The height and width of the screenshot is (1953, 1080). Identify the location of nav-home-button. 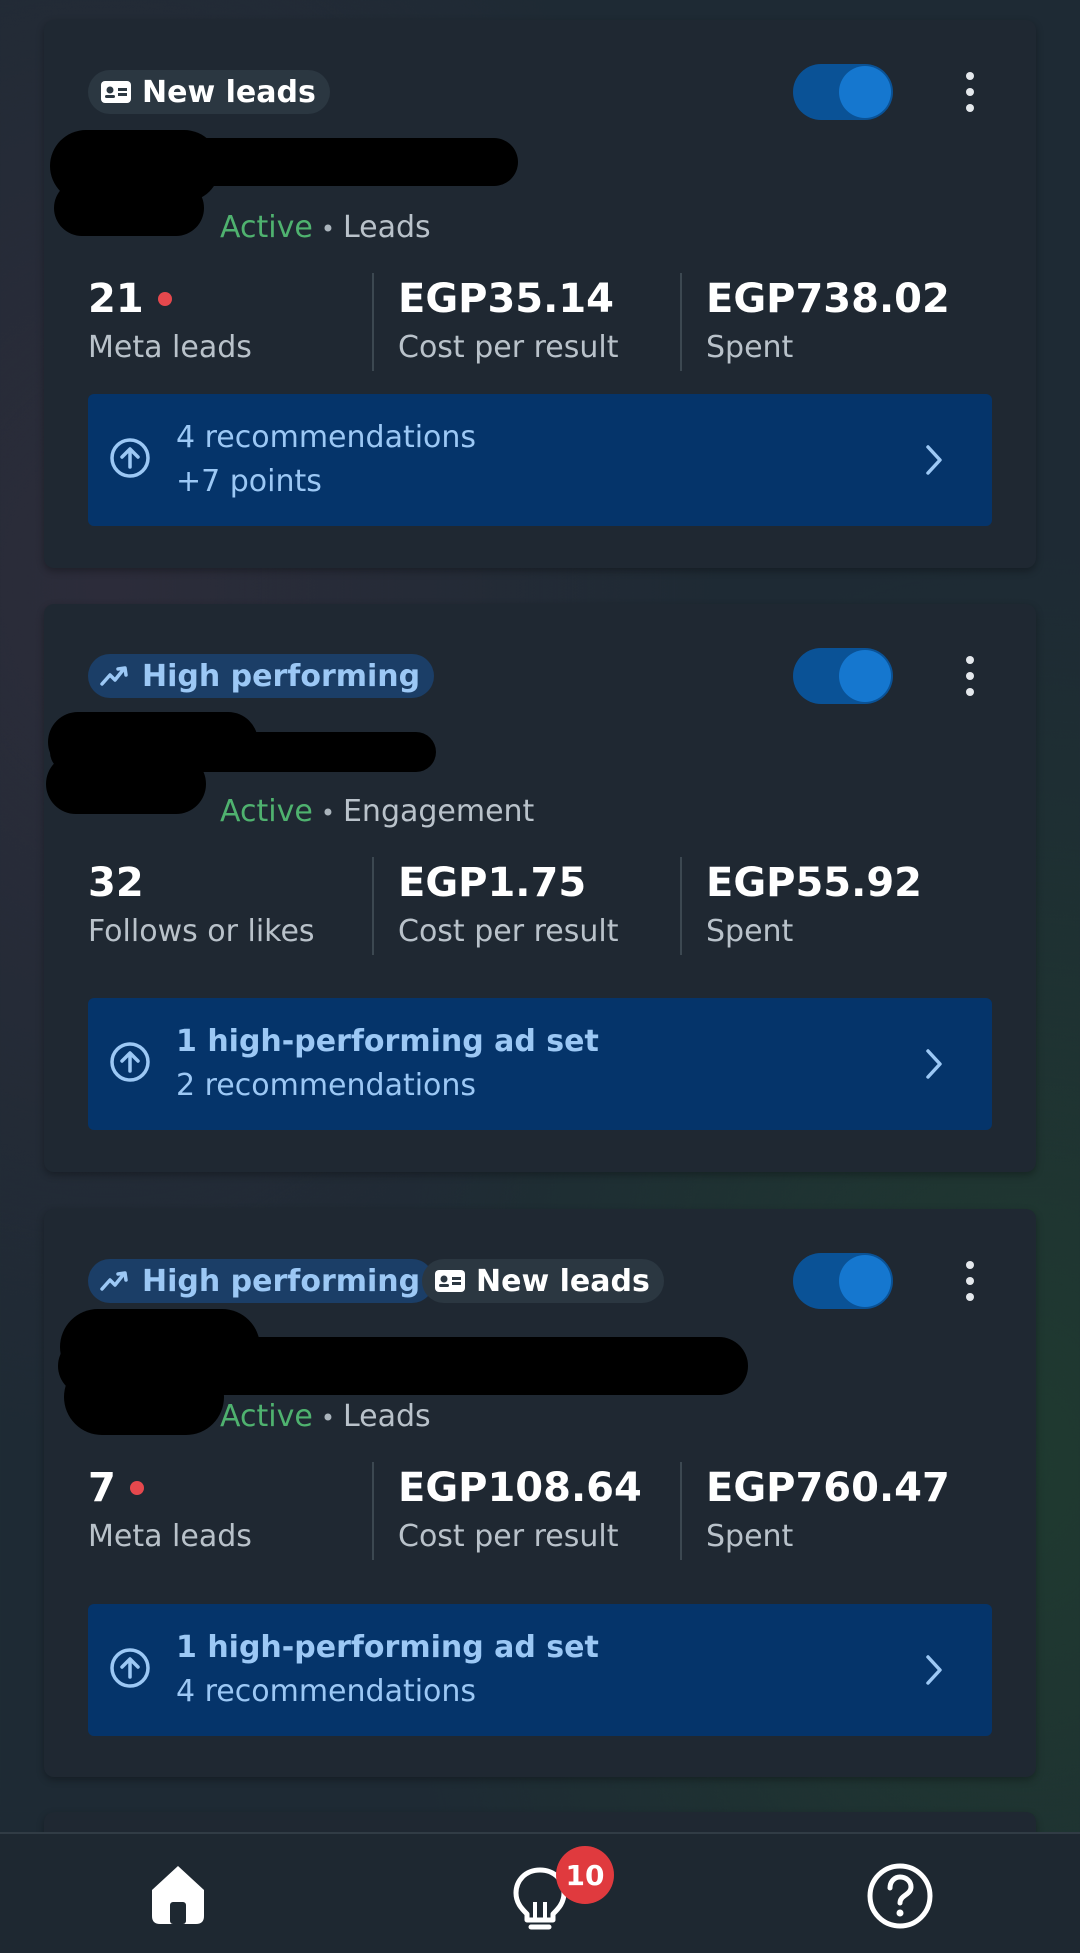
(178, 1896).